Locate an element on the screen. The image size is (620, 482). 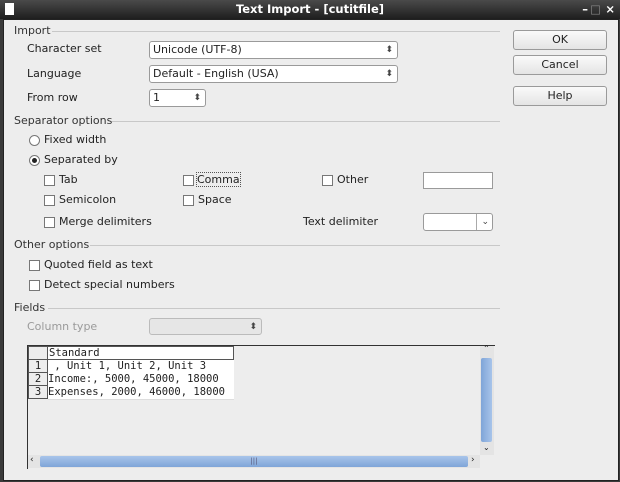
text-delimiter-select: ⌄ is located at coordinates (458, 222).